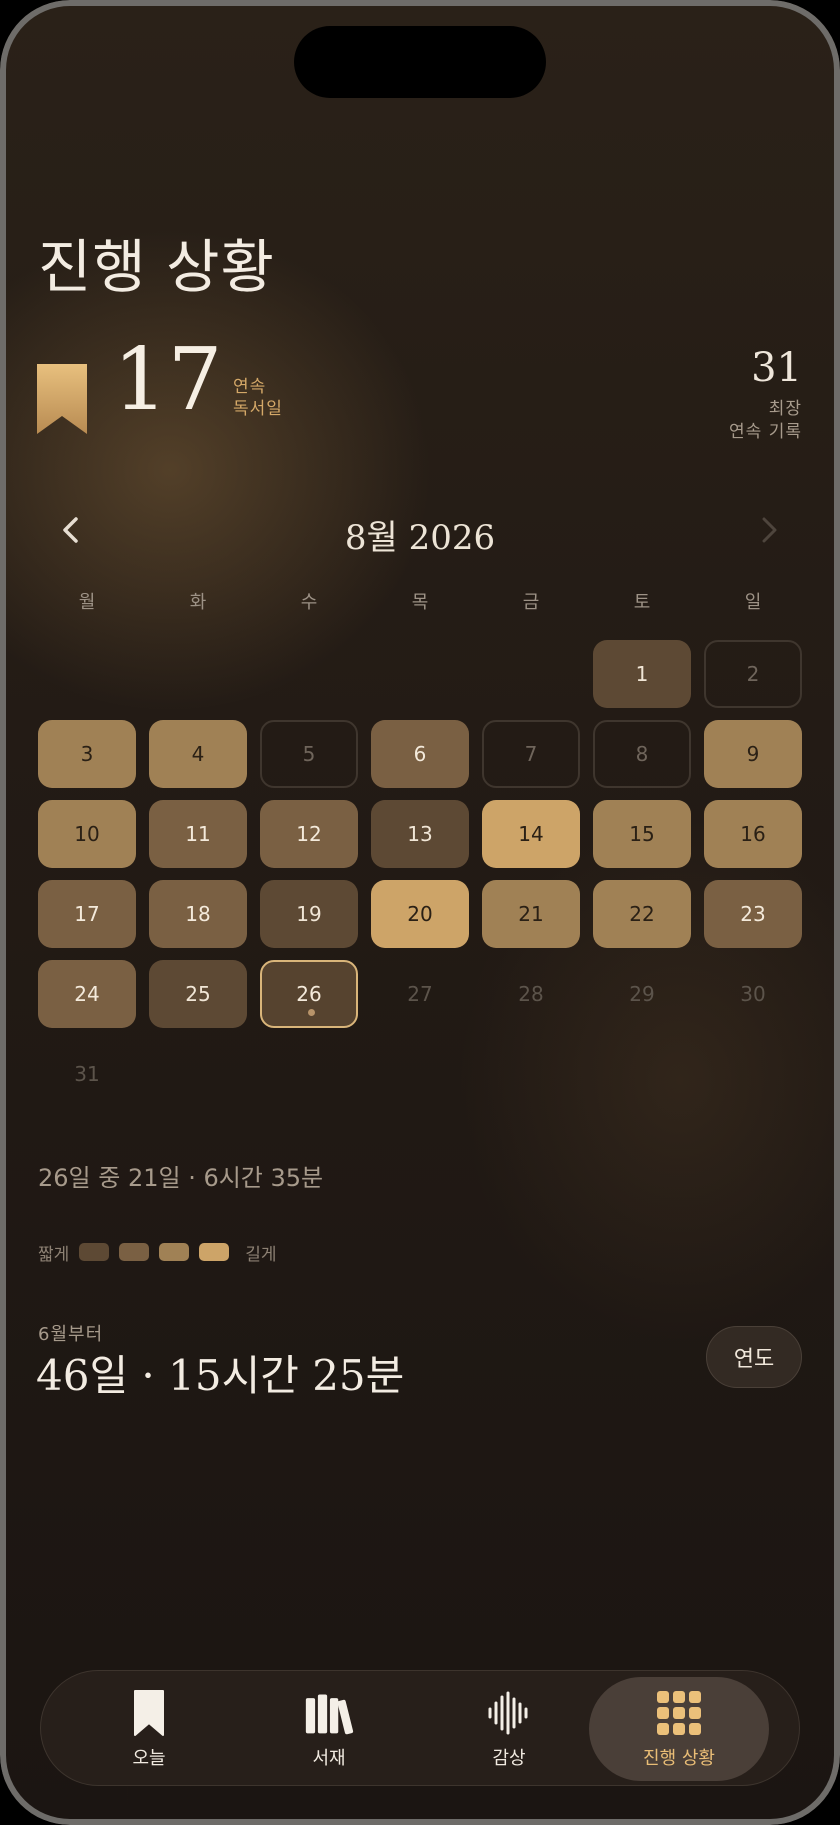  Describe the element at coordinates (258, 409) in the screenshot. I see `current-streak-label-line2: 독서일` at that location.